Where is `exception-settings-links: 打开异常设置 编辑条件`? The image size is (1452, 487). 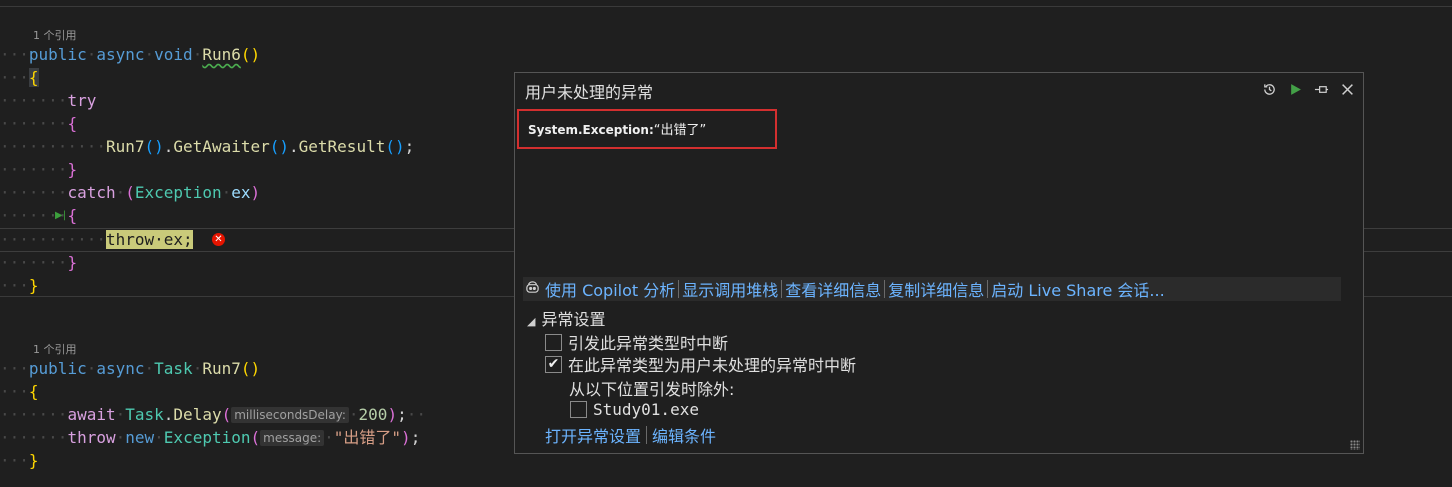
exception-settings-links: 打开异常设置 编辑条件 is located at coordinates (630, 435).